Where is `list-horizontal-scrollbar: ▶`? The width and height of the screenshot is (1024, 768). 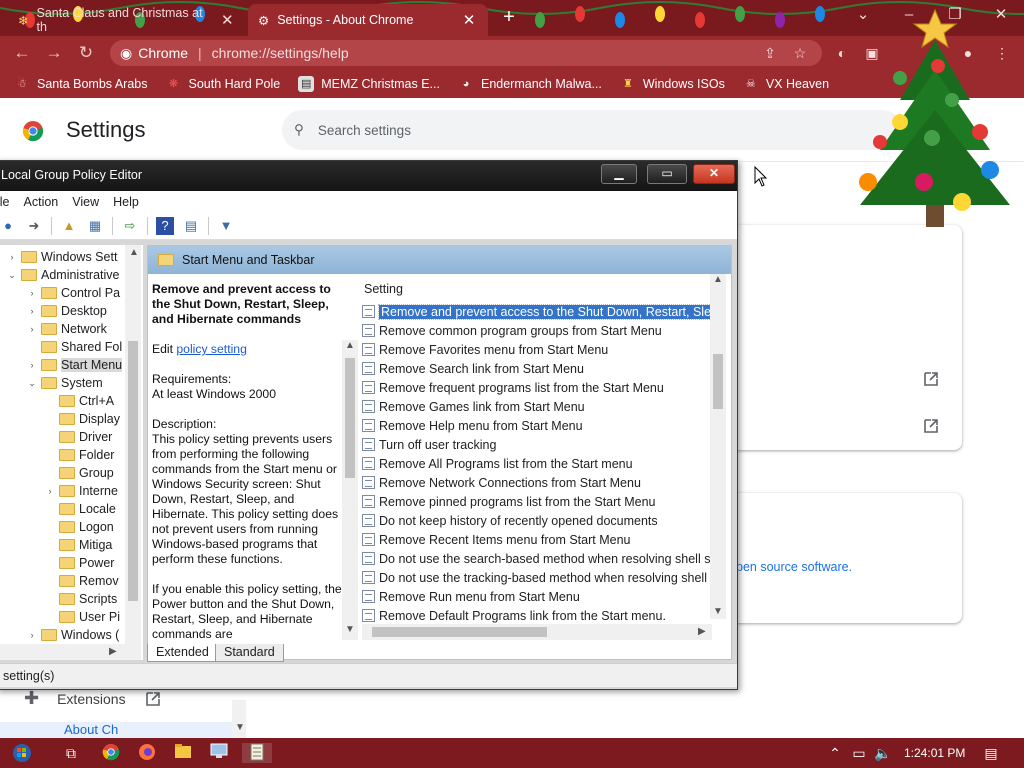
list-horizontal-scrollbar: ▶ is located at coordinates (537, 632).